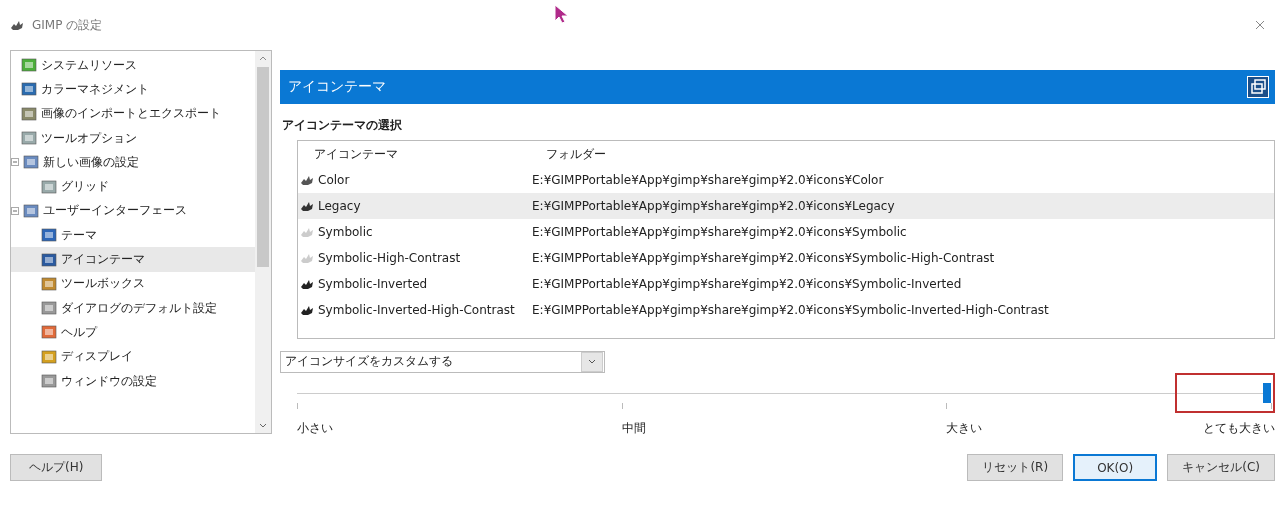 This screenshot has height=513, width=1279. Describe the element at coordinates (56, 467) in the screenshot. I see `help-button: ヘルプ(H)` at that location.